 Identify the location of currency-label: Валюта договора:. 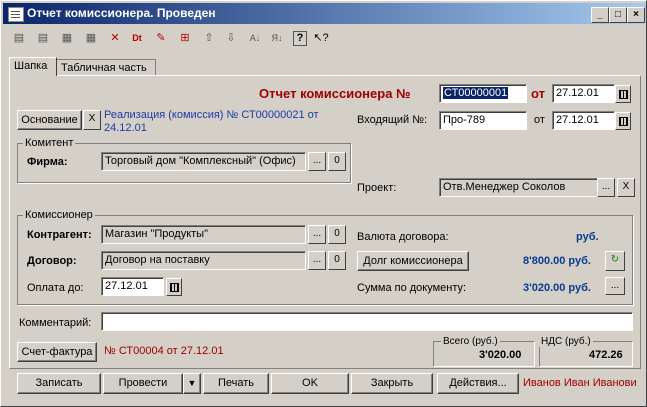
(403, 237).